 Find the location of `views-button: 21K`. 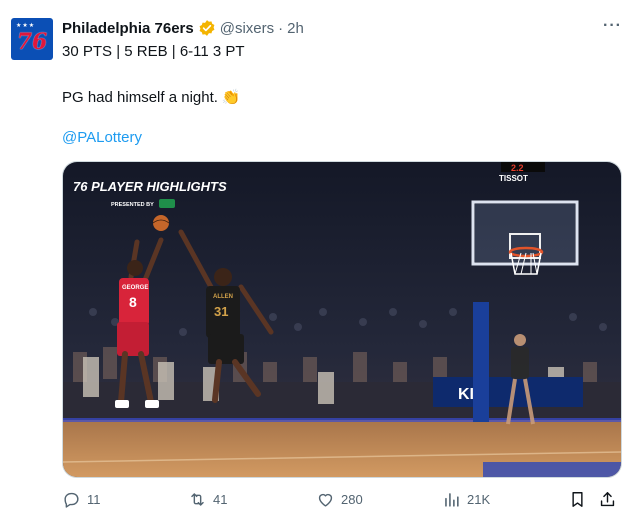

views-button: 21K is located at coordinates (466, 499).